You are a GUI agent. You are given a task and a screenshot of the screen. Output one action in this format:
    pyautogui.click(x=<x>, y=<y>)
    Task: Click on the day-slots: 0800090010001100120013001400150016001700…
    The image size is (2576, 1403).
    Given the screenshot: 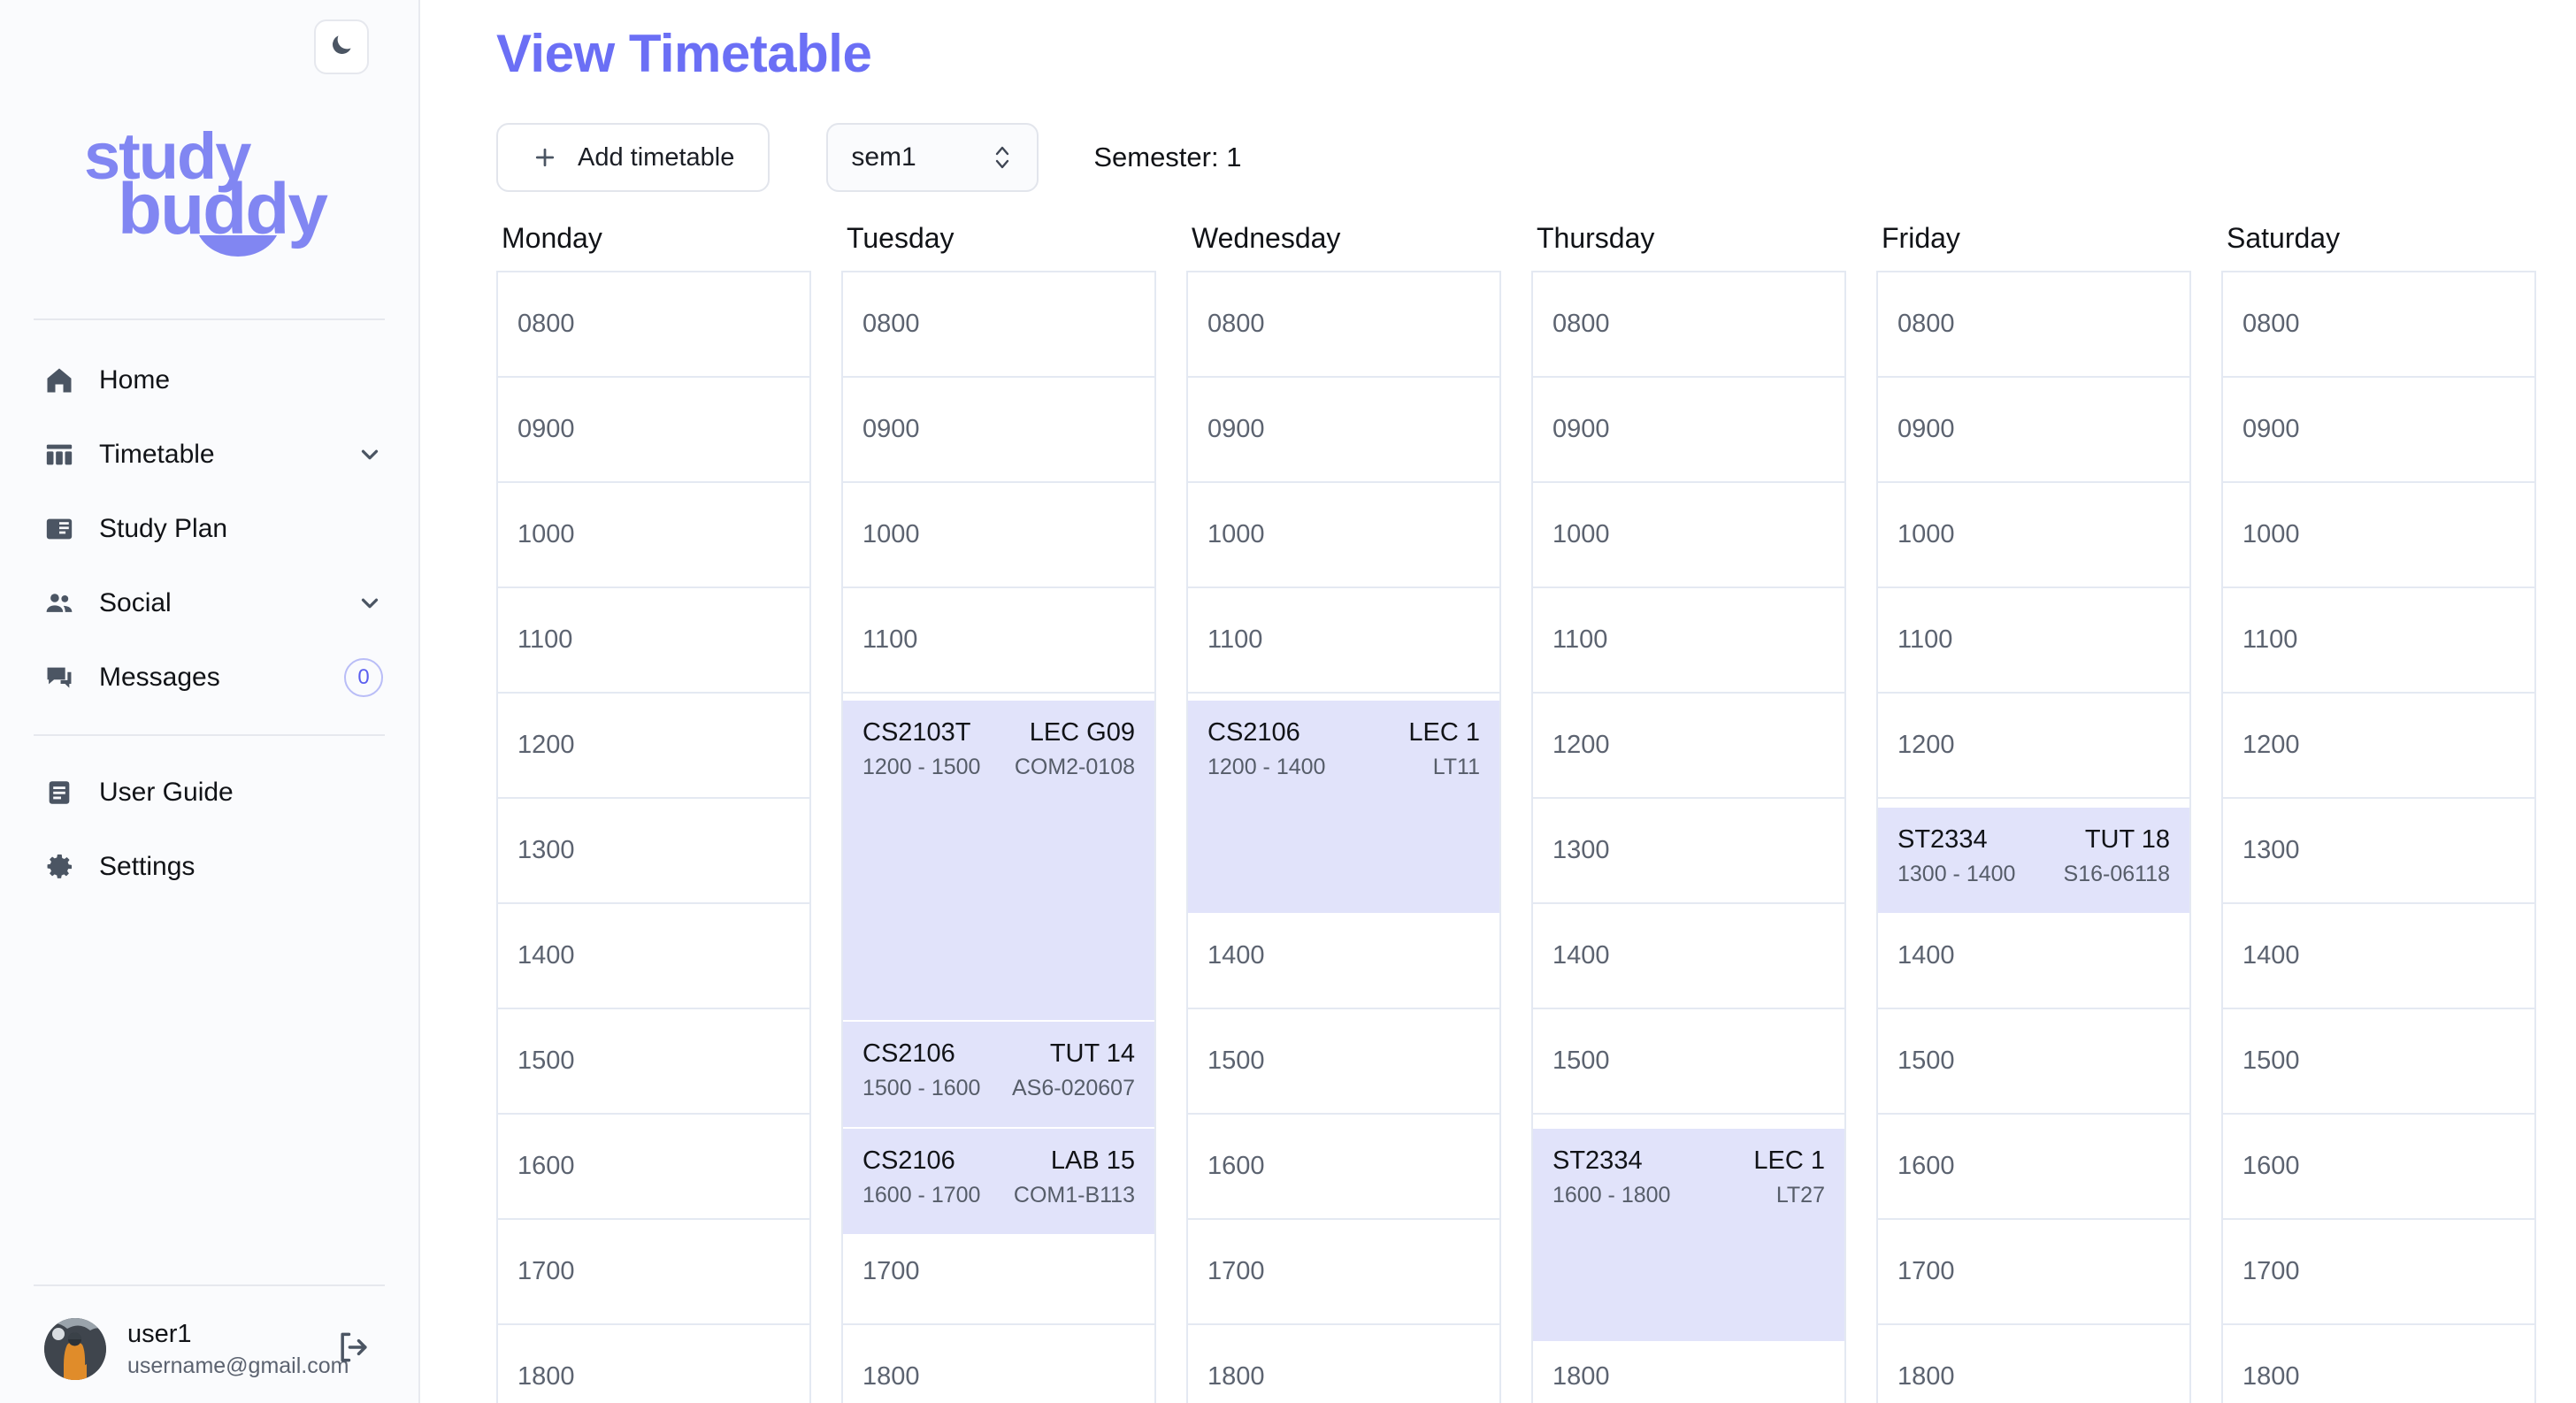 What is the action you would take?
    pyautogui.click(x=1688, y=837)
    